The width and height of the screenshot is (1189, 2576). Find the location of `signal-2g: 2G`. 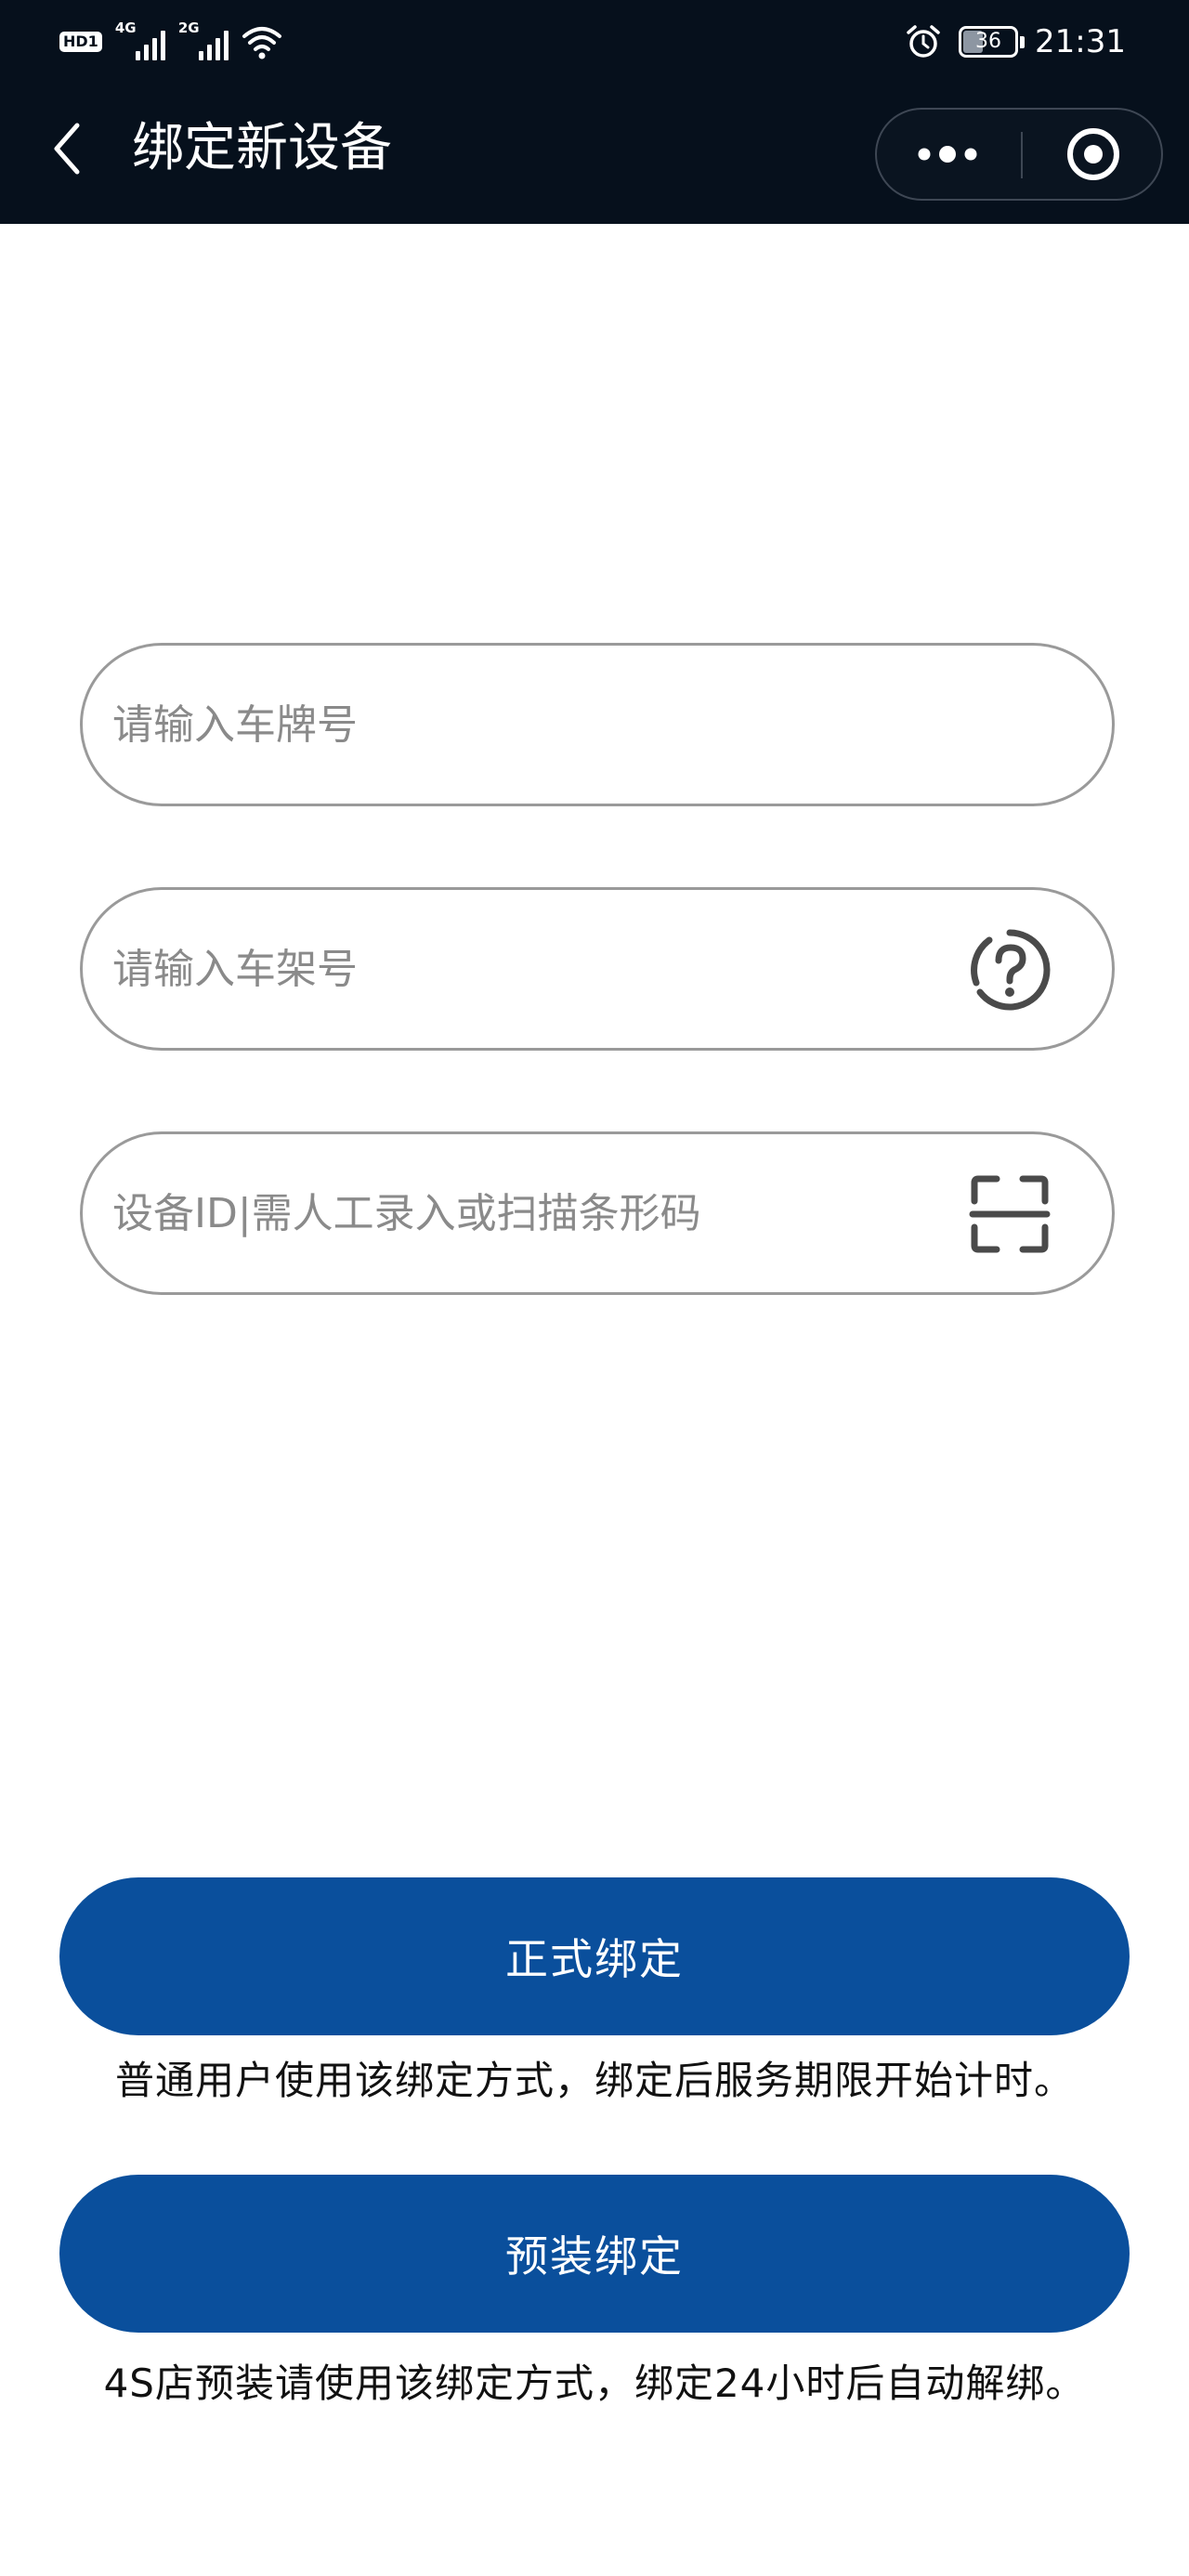

signal-2g: 2G is located at coordinates (203, 40).